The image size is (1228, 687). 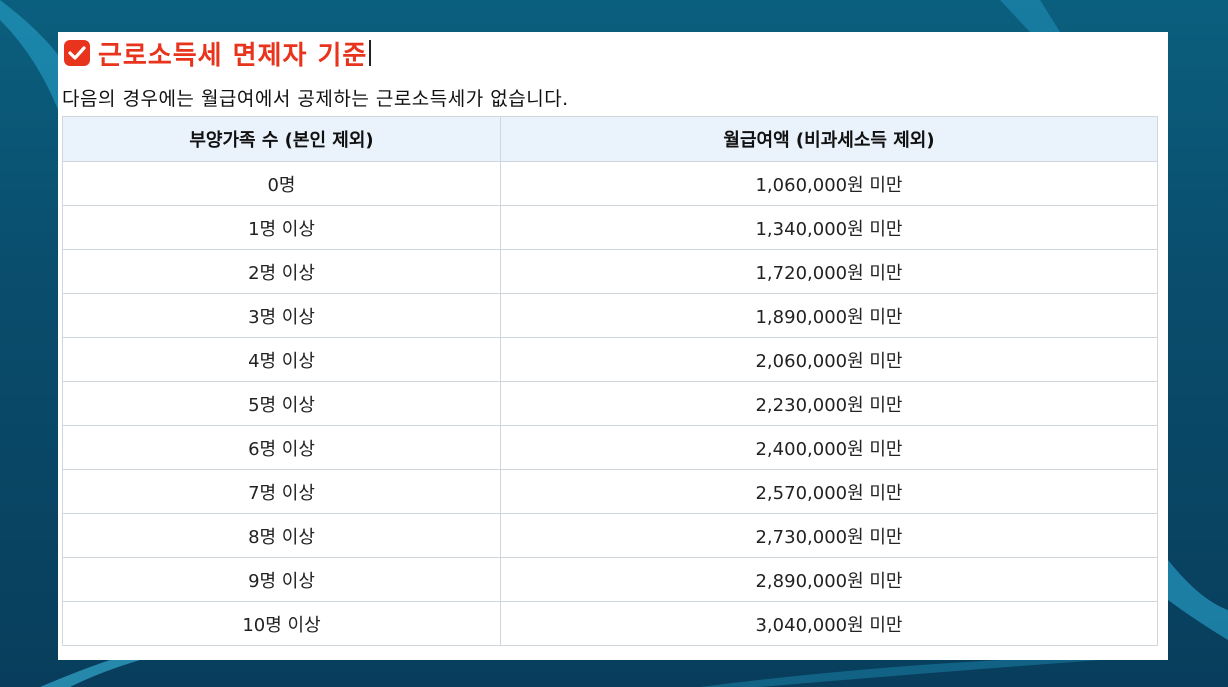 What do you see at coordinates (829, 535) in the screenshot?
I see `salary-cell: 2,730,000원 미만` at bounding box center [829, 535].